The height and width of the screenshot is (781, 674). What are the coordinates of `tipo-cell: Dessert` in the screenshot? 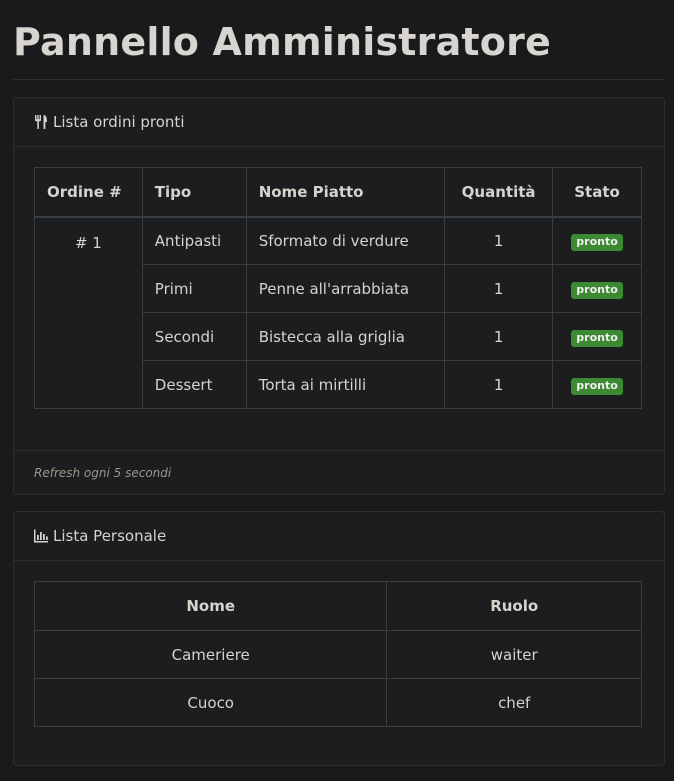 It's located at (194, 384).